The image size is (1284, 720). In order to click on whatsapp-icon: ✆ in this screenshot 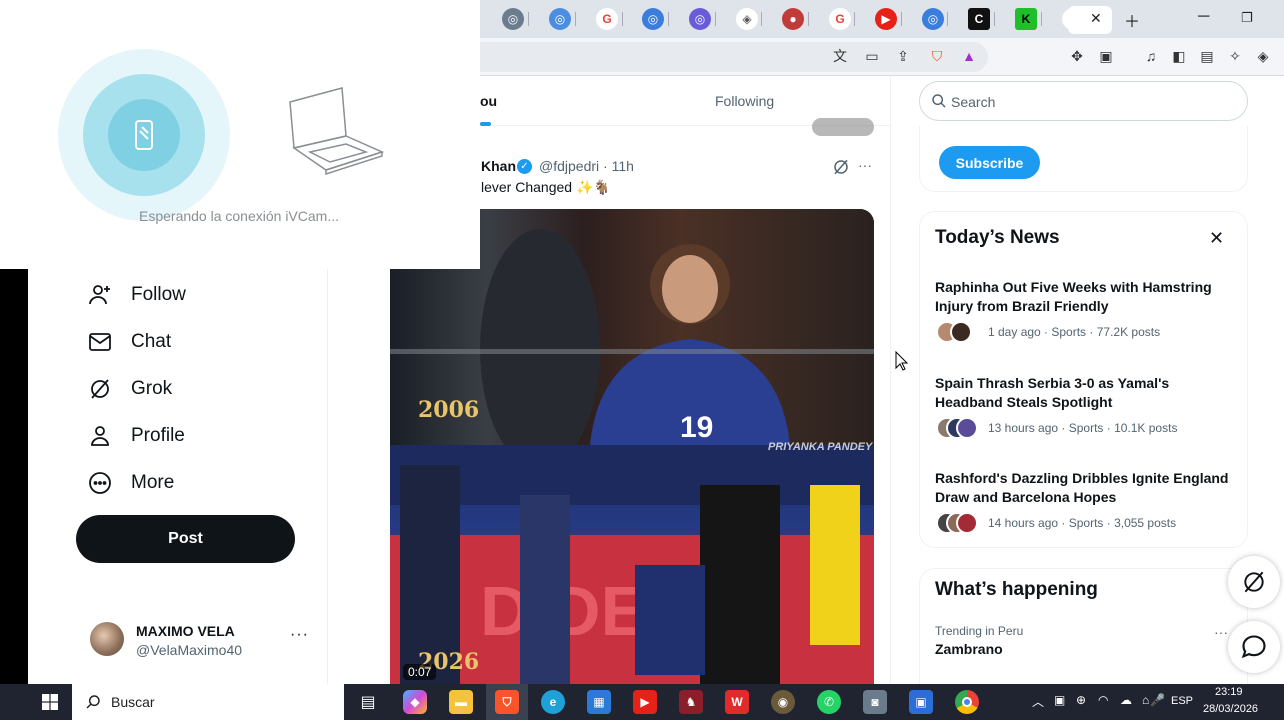, I will do `click(829, 702)`.